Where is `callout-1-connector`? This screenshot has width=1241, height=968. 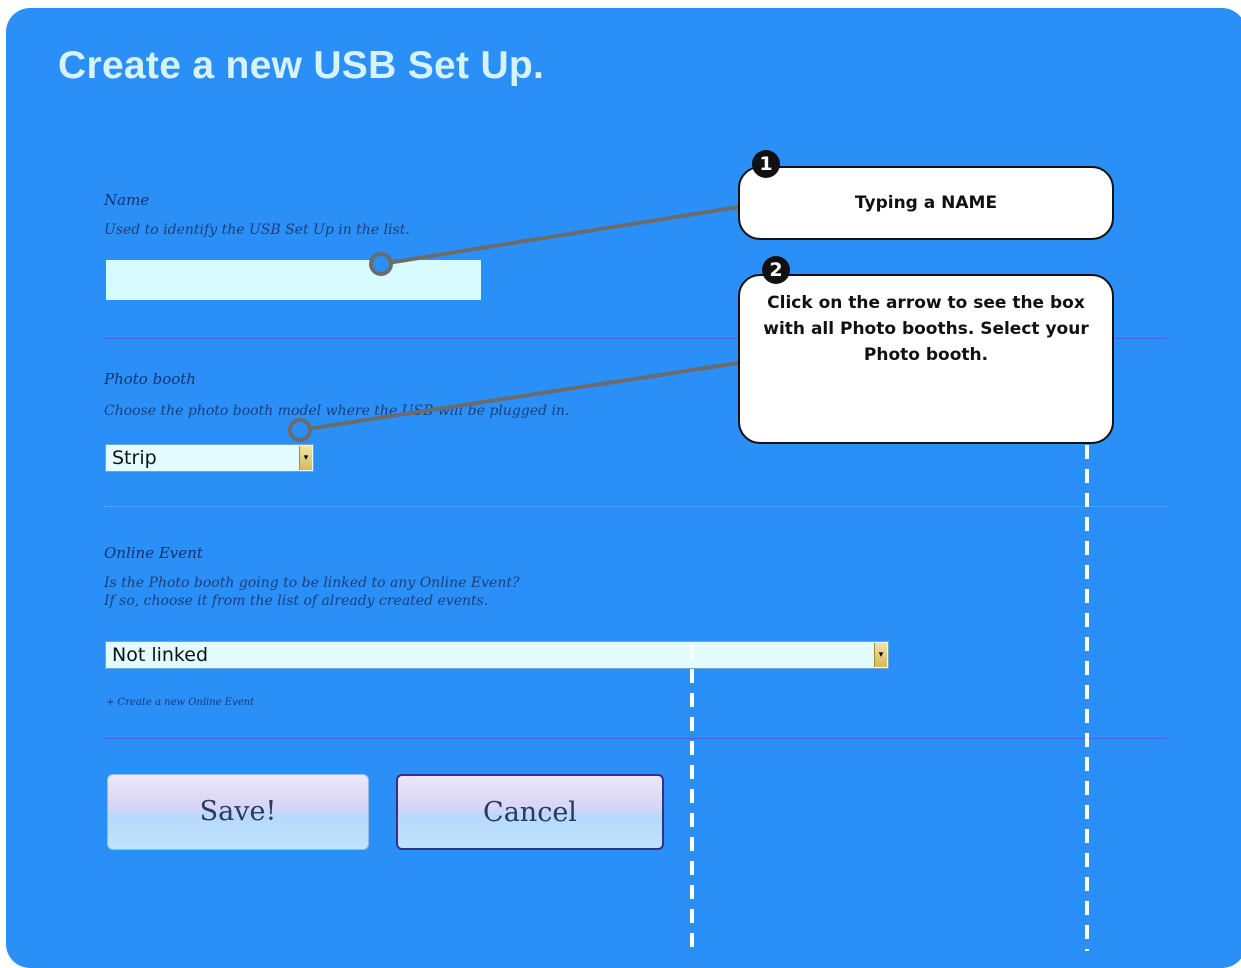
callout-1-connector is located at coordinates (563, 235).